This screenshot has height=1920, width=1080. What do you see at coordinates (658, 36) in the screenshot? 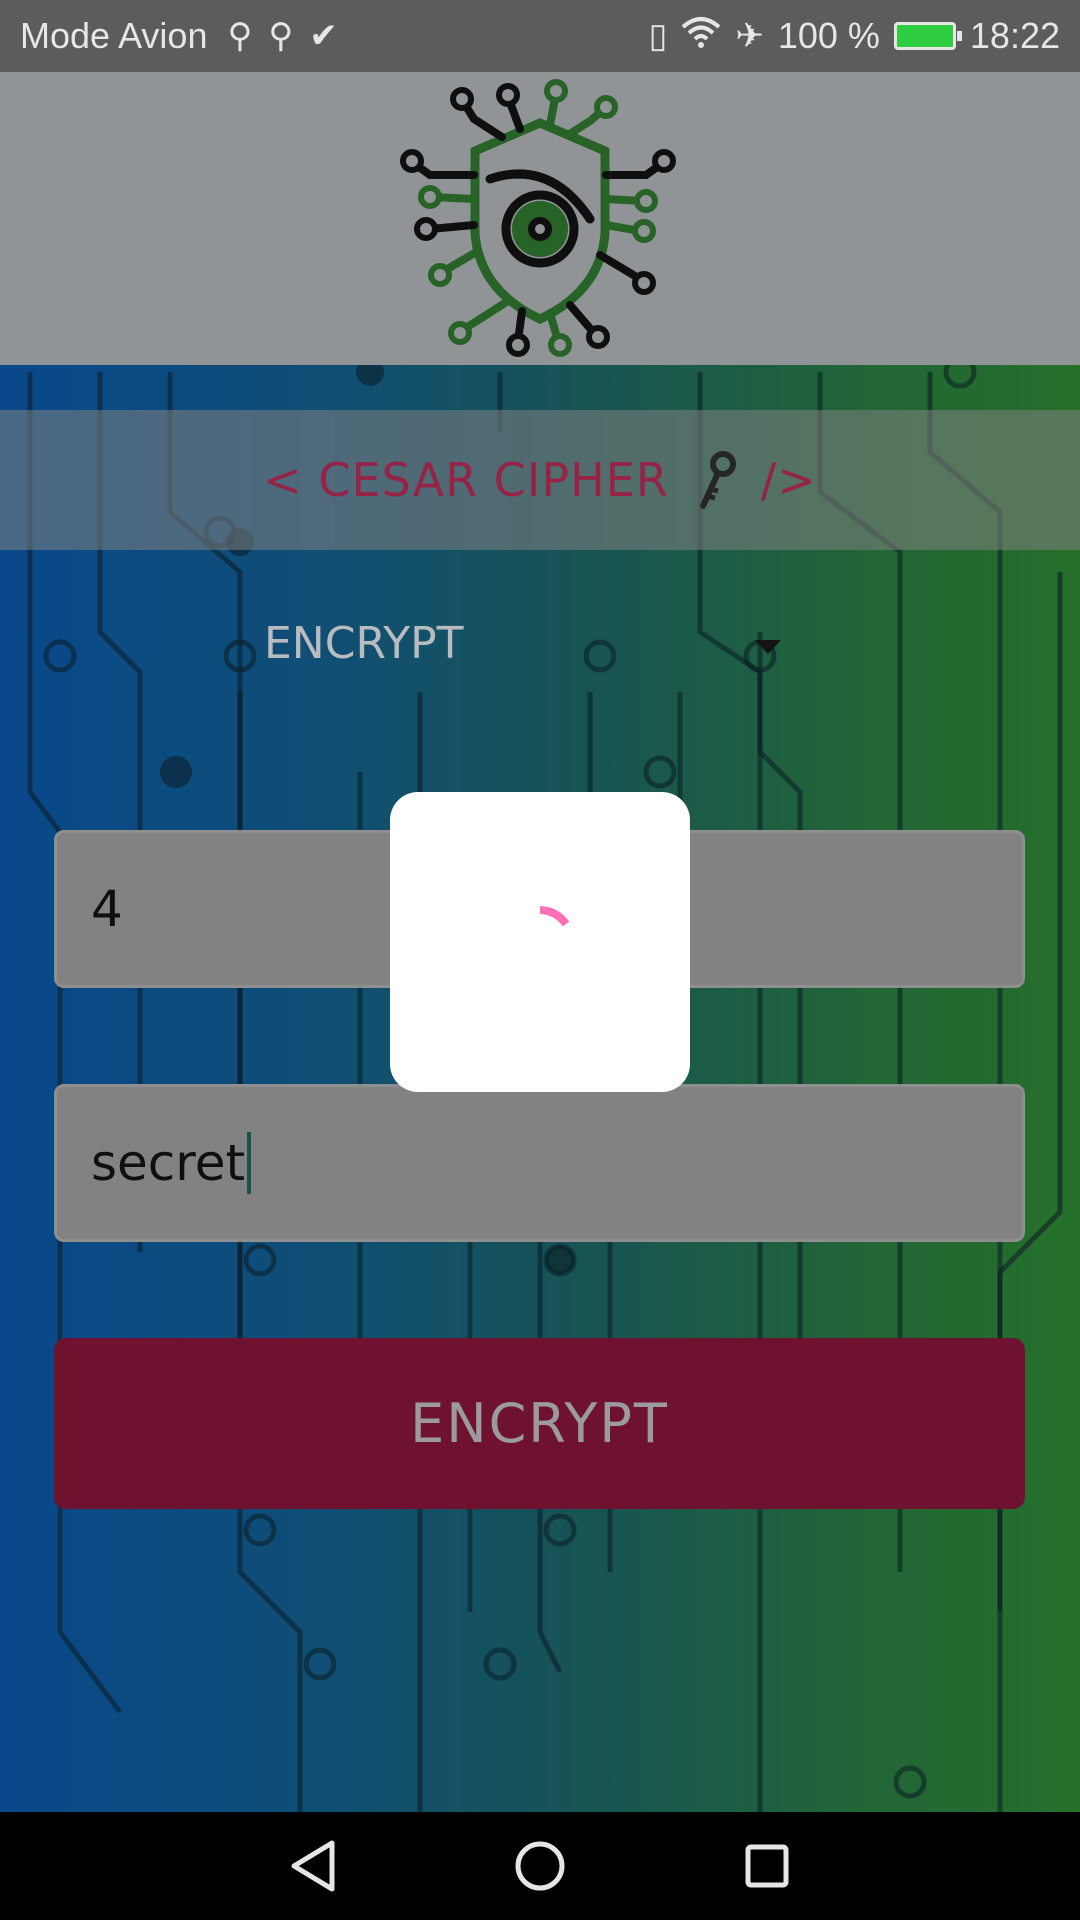
I see `vibrate-icon: ▯` at bounding box center [658, 36].